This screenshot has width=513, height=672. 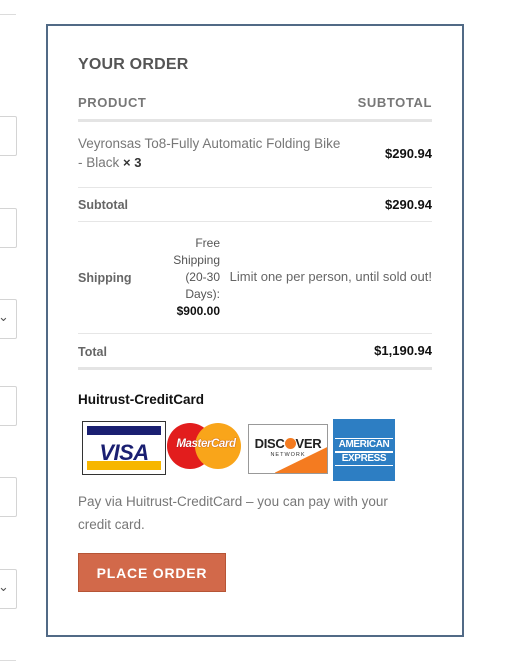 What do you see at coordinates (133, 64) in the screenshot?
I see `order-title: YOUR ORDER` at bounding box center [133, 64].